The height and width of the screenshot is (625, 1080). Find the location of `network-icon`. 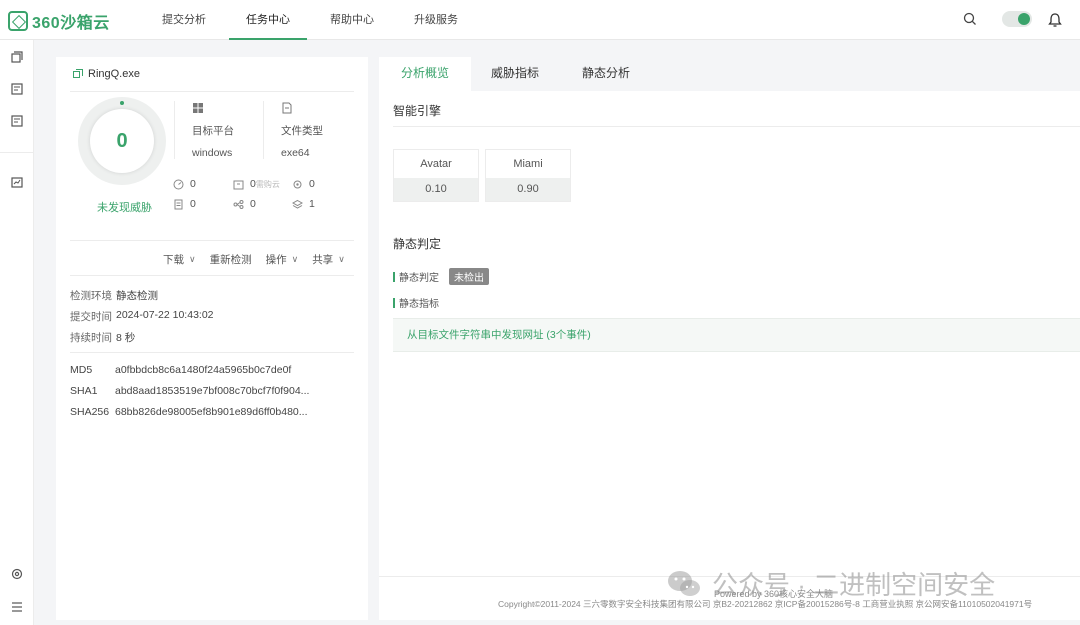

network-icon is located at coordinates (238, 204).